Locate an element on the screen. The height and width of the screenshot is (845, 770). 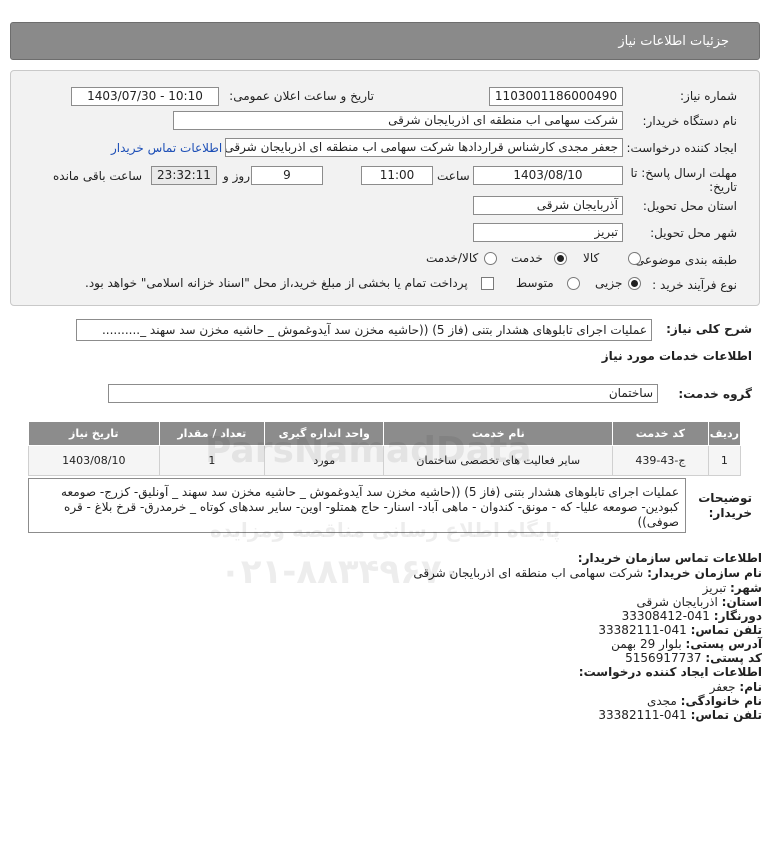
contact-postal-value: 5156917737 is located at coordinates (663, 658).